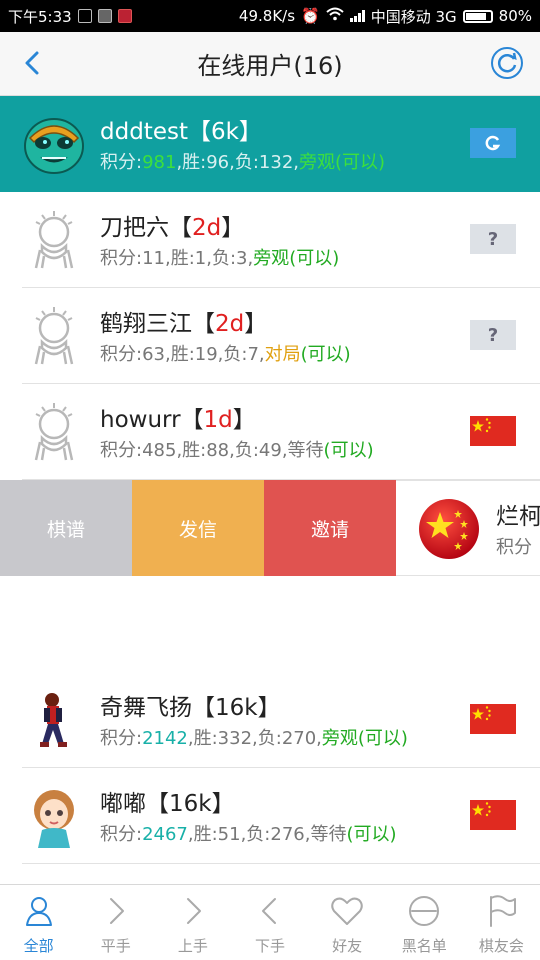 Image resolution: width=540 pixels, height=960 pixels. What do you see at coordinates (153, 354) in the screenshot?
I see `score-value: 63` at bounding box center [153, 354].